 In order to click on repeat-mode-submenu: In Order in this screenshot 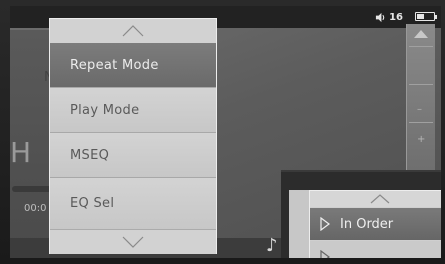, I will do `click(361, 214)`.